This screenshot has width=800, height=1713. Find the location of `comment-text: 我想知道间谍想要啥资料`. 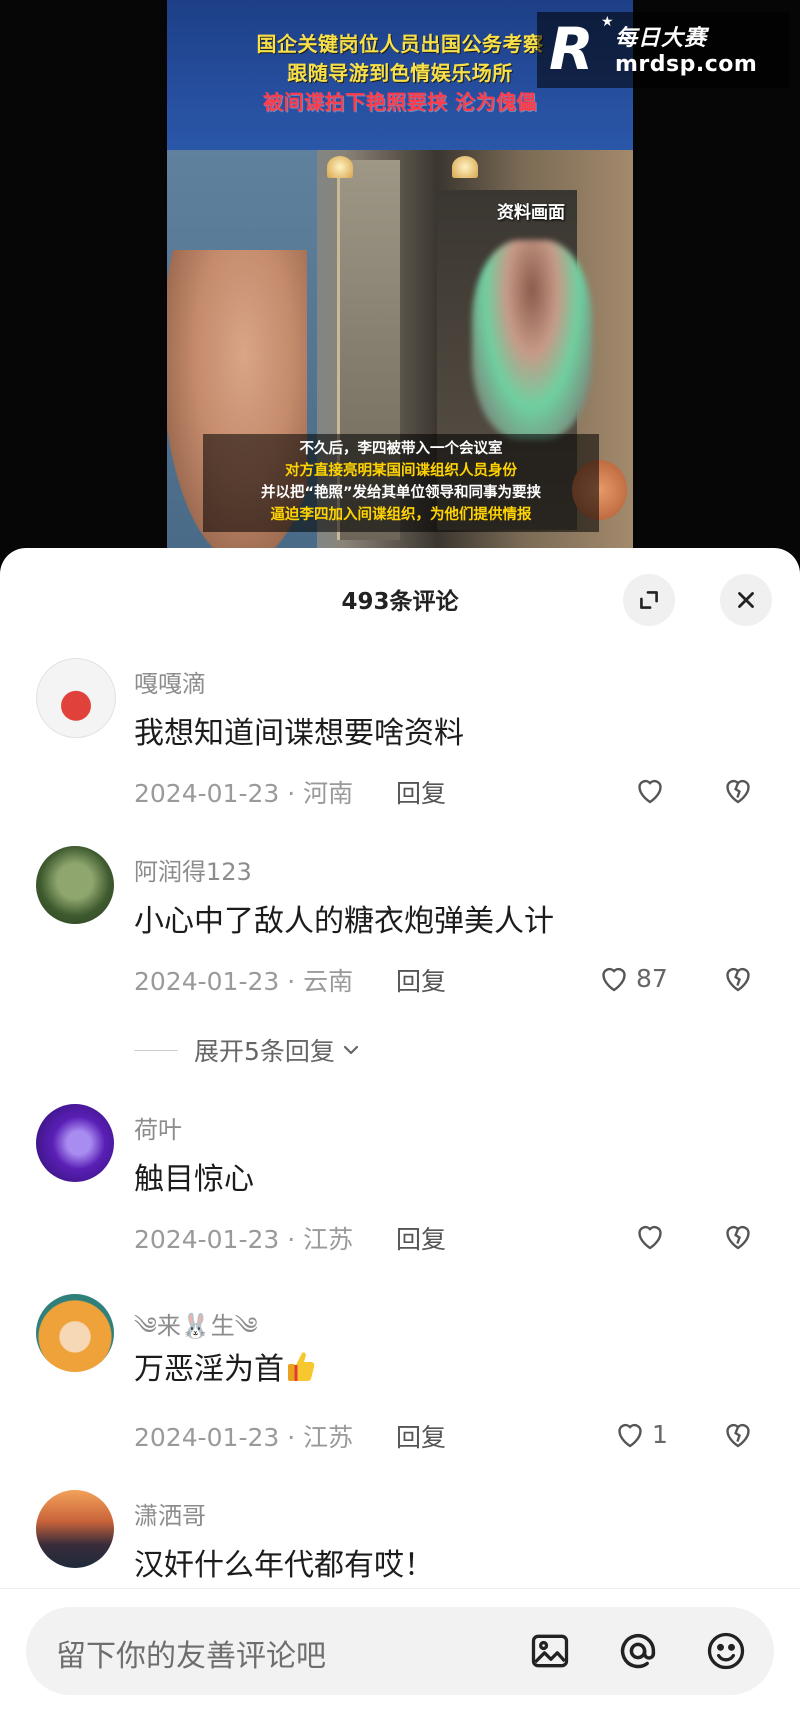

comment-text: 我想知道间谍想要啥资料 is located at coordinates (299, 730).